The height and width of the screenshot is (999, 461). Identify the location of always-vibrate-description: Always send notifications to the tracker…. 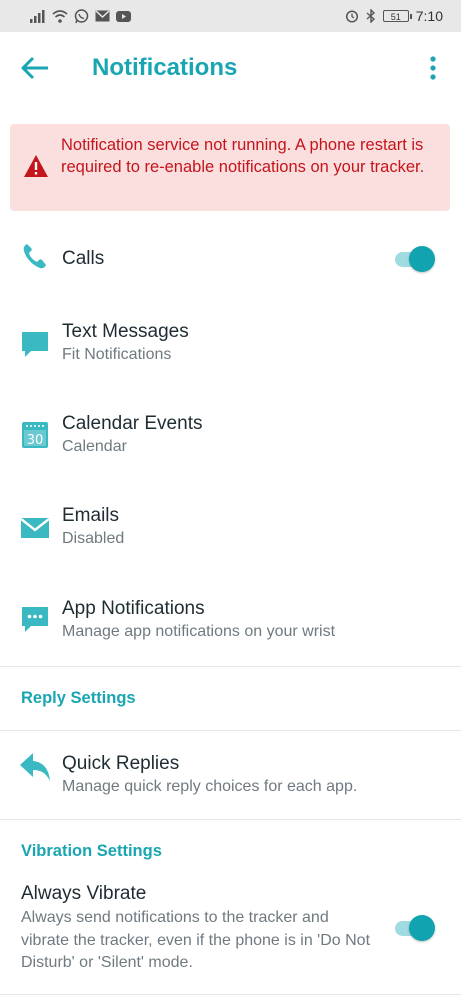
(196, 940).